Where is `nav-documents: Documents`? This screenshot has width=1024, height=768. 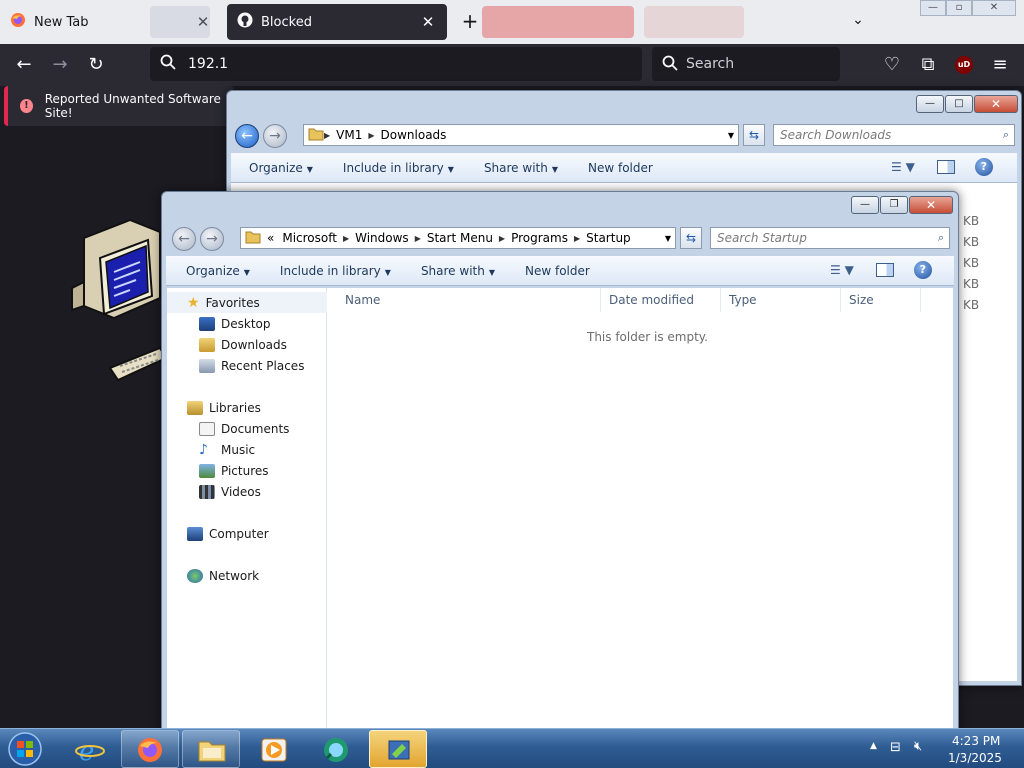 nav-documents: Documents is located at coordinates (247, 428).